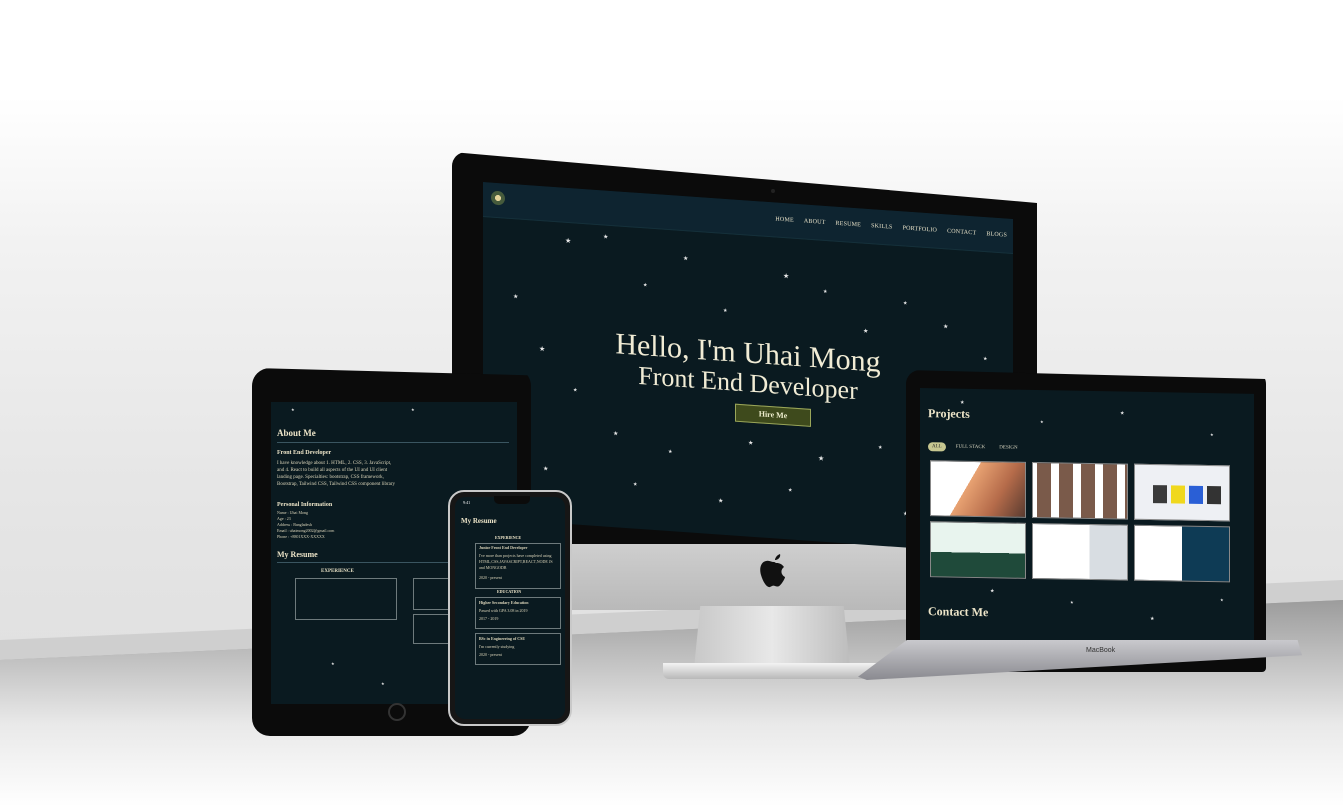 This screenshot has height=807, width=1343. I want to click on nav-contact: CONTACT, so click(961, 232).